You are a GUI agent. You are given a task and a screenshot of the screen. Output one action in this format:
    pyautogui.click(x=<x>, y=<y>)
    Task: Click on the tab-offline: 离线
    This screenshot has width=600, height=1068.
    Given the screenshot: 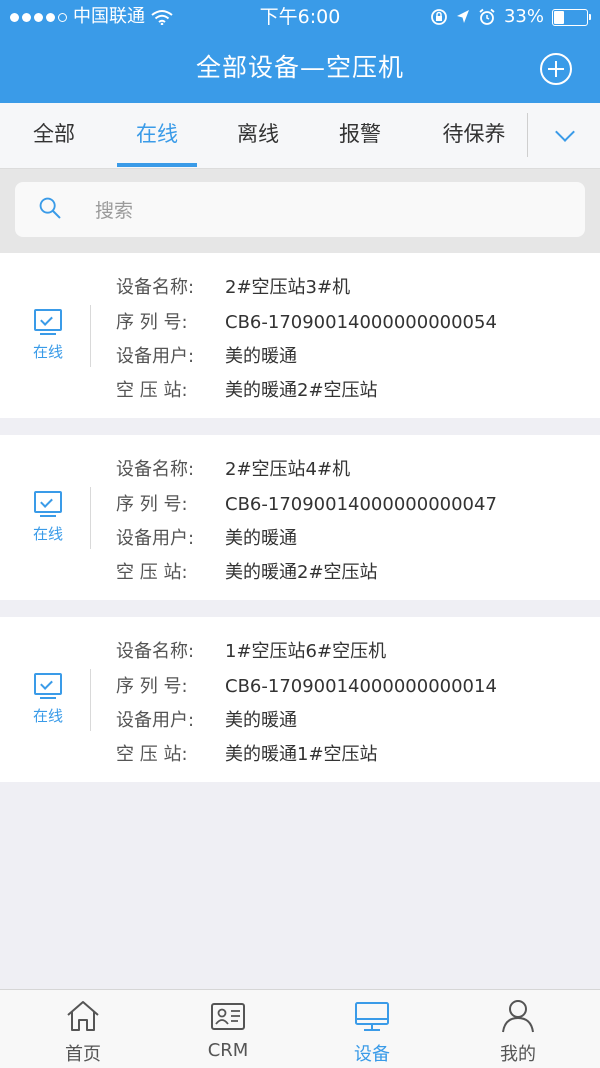 What is the action you would take?
    pyautogui.click(x=258, y=135)
    